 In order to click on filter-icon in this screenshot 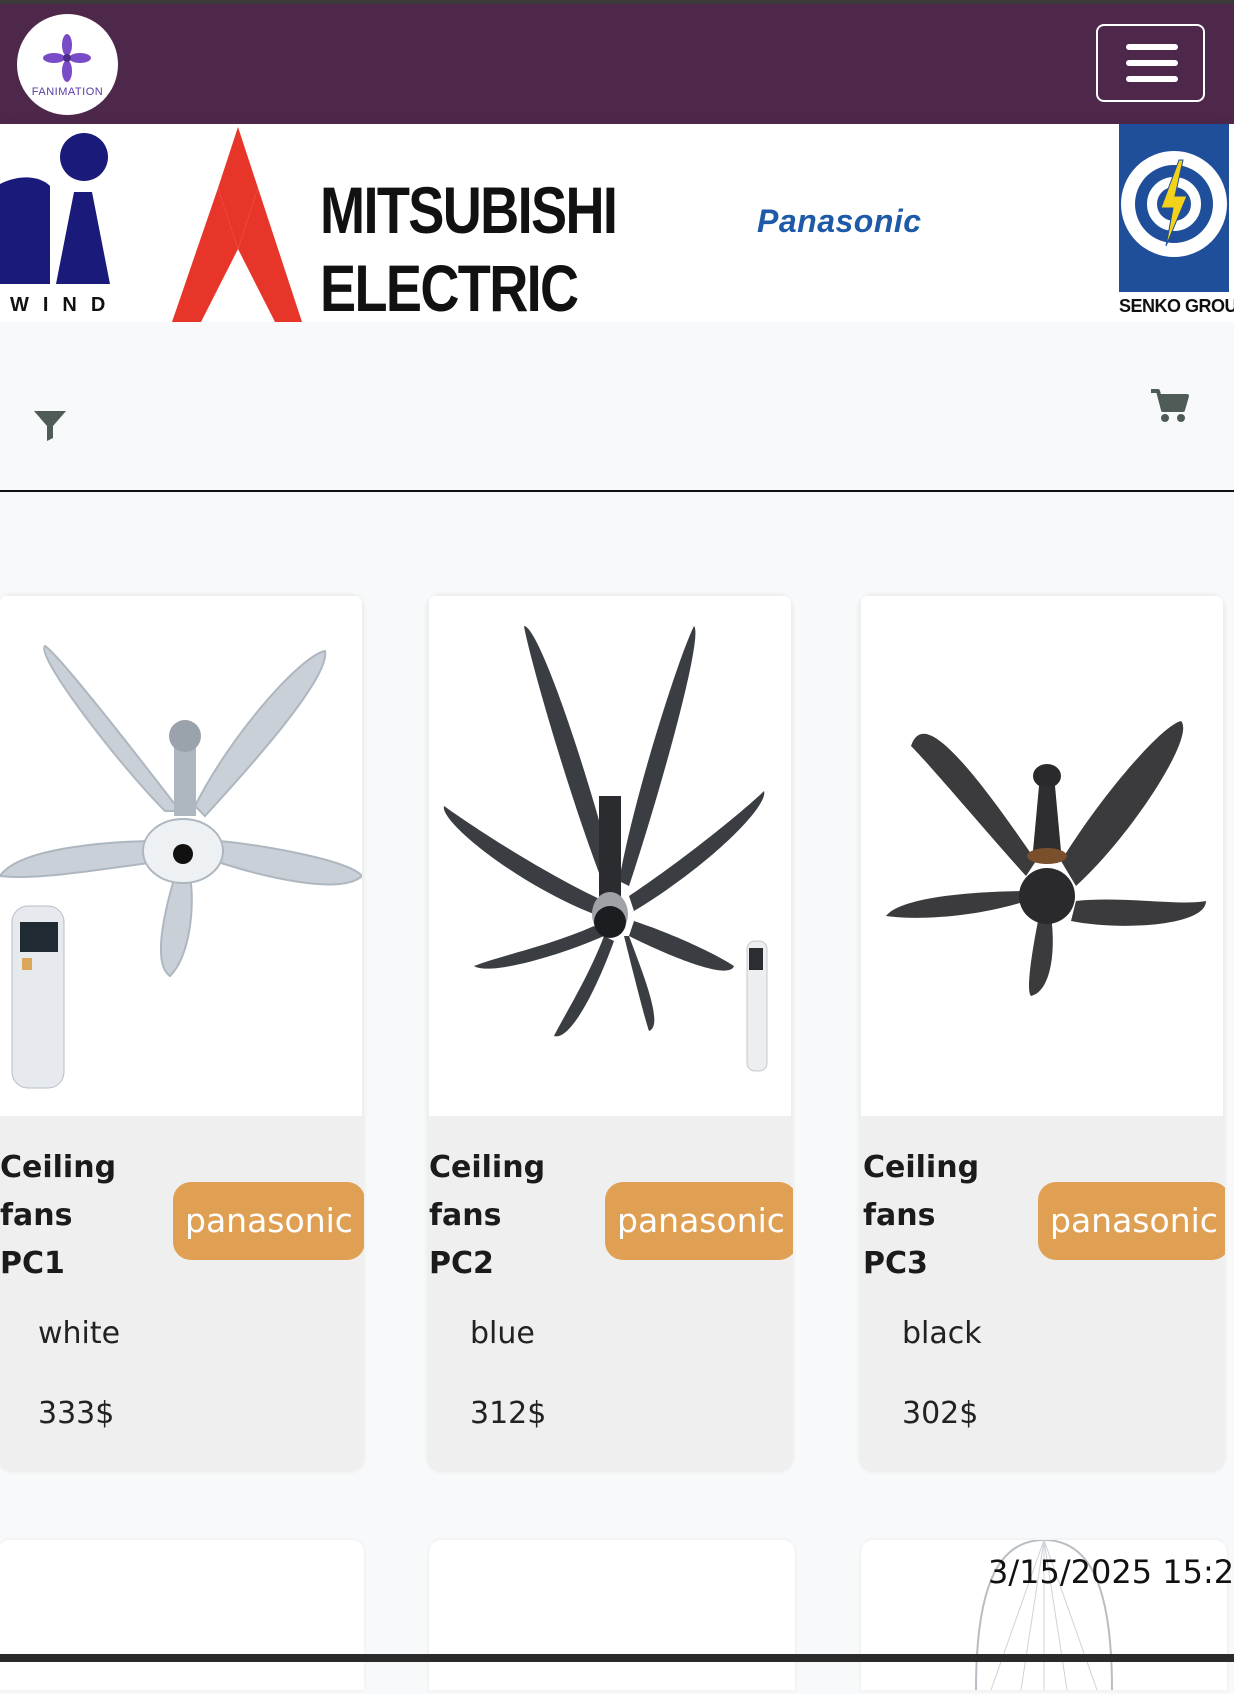, I will do `click(50, 425)`.